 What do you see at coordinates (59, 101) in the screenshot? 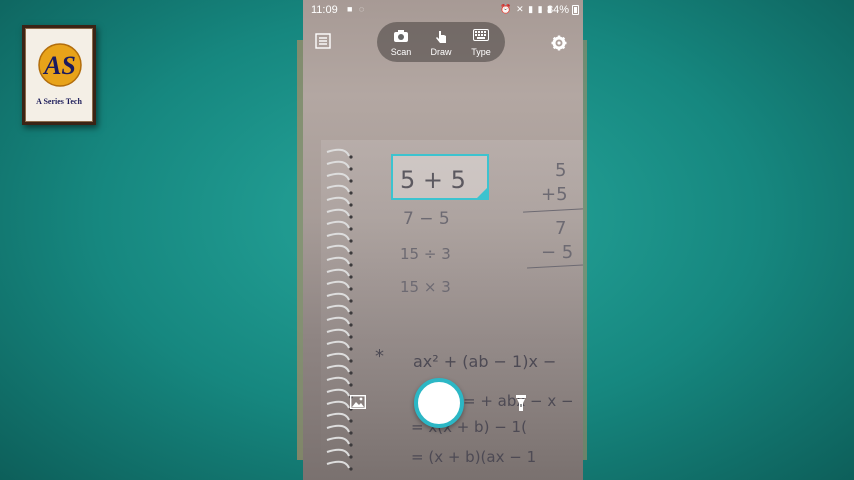
I see `logo-text: A Series Tech` at bounding box center [59, 101].